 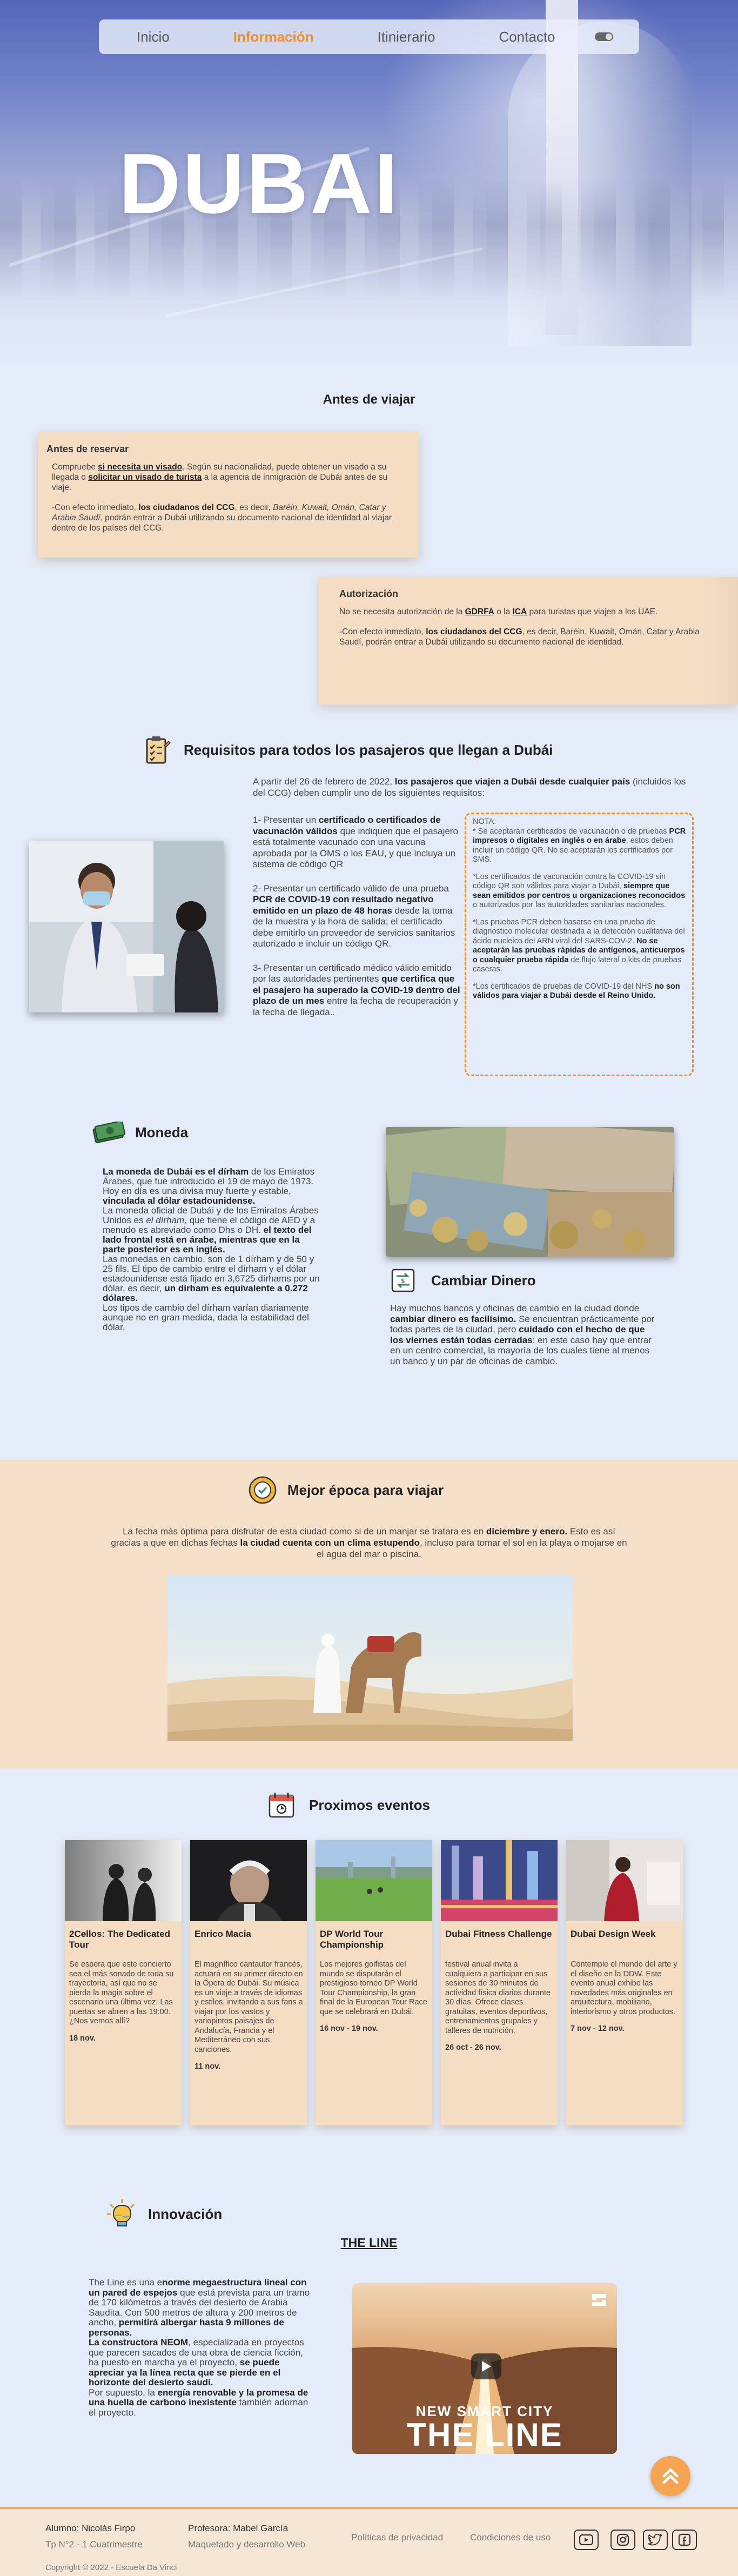 I want to click on event-date: 7 nov - 12 nov., so click(x=598, y=2028).